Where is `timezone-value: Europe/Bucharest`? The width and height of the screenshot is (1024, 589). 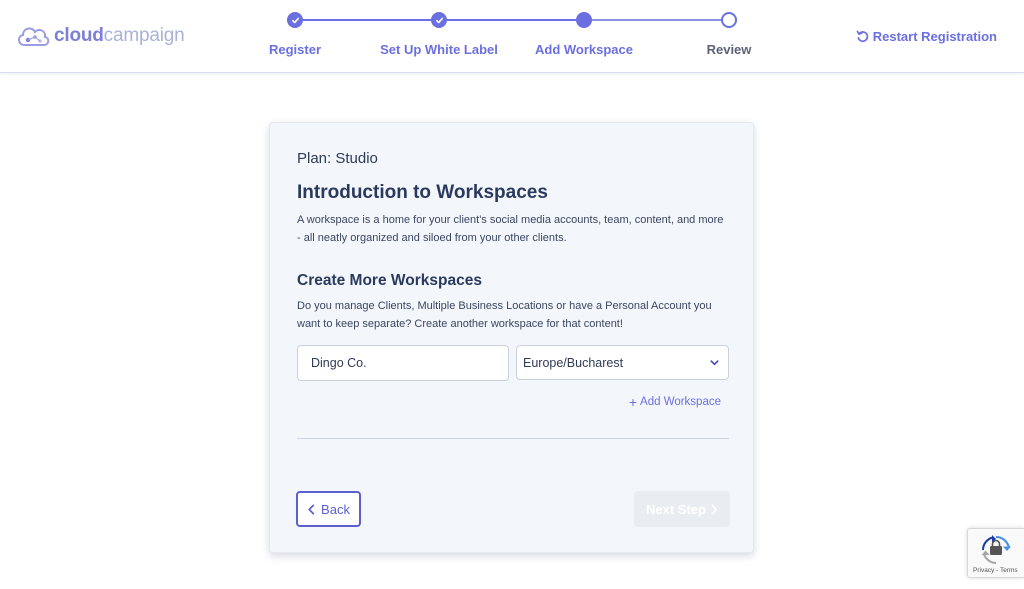
timezone-value: Europe/Bucharest is located at coordinates (573, 362).